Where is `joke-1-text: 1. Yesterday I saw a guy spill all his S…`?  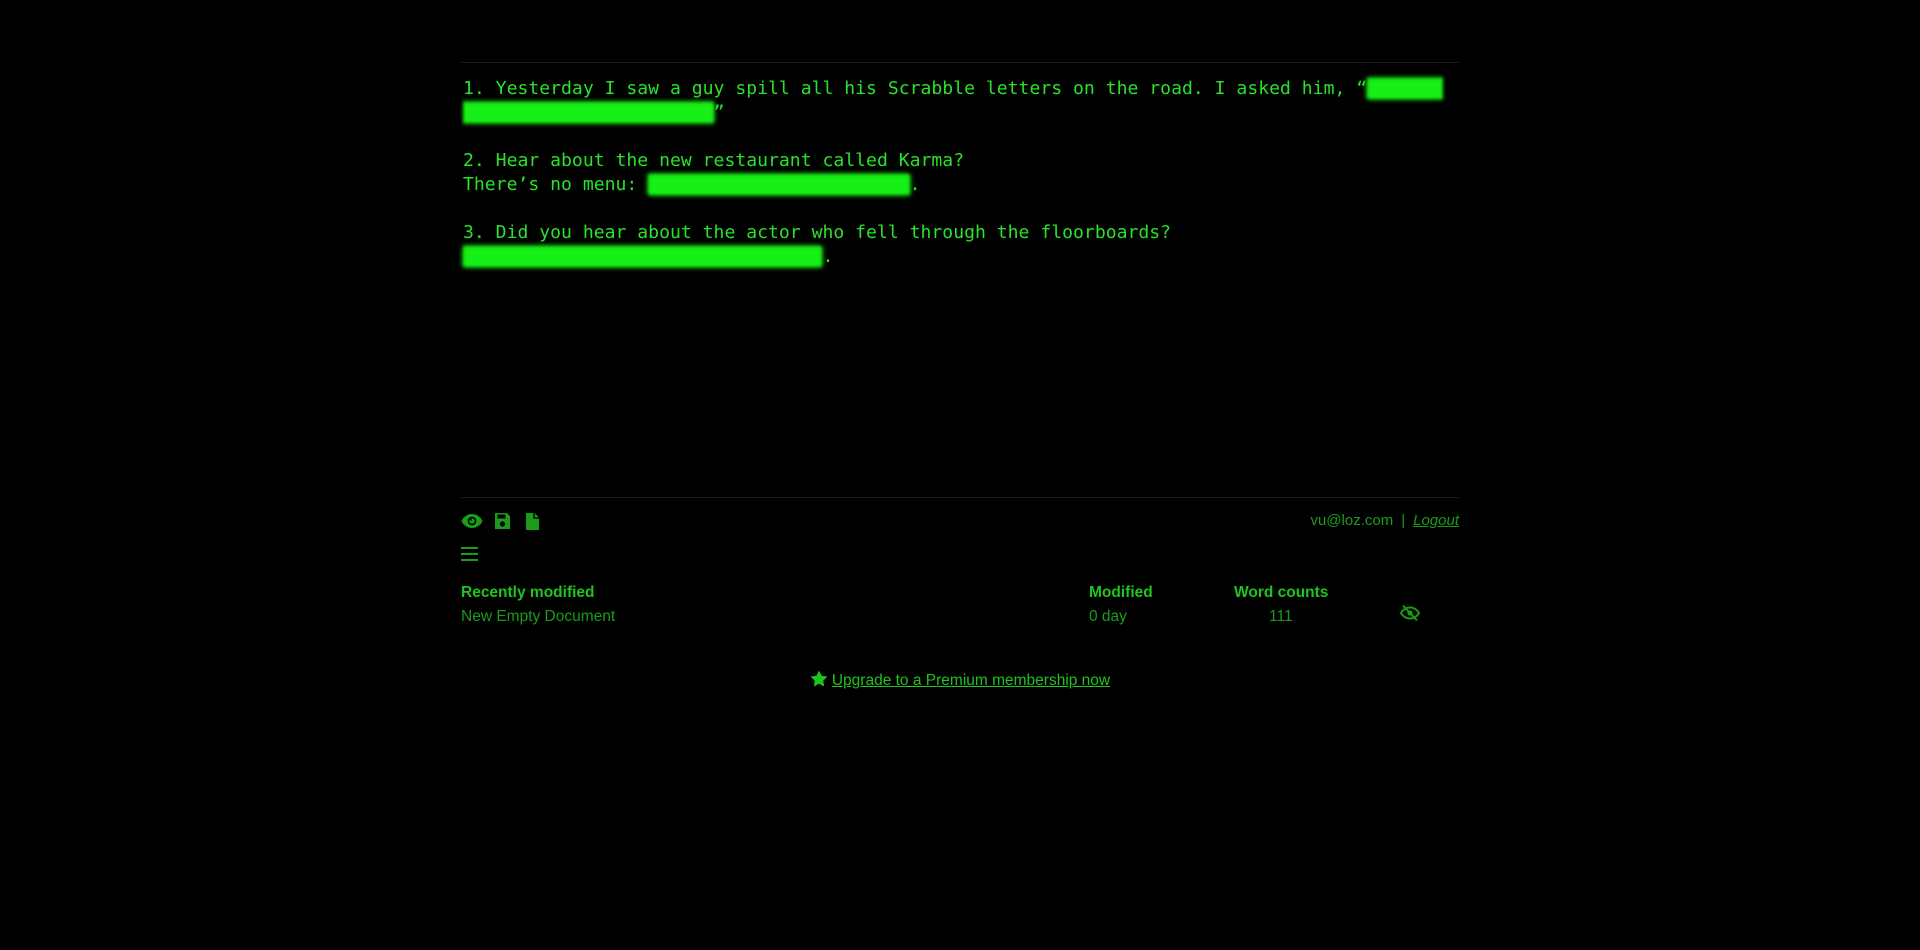
joke-1-text: 1. Yesterday I saw a guy spill all his S… is located at coordinates (915, 88).